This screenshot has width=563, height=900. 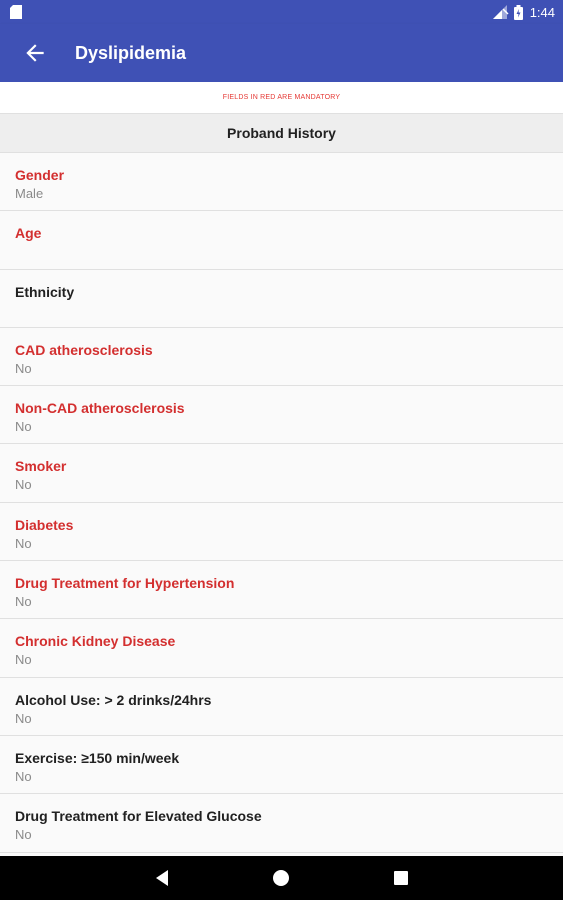 What do you see at coordinates (281, 182) in the screenshot?
I see `list-item: Gender Male` at bounding box center [281, 182].